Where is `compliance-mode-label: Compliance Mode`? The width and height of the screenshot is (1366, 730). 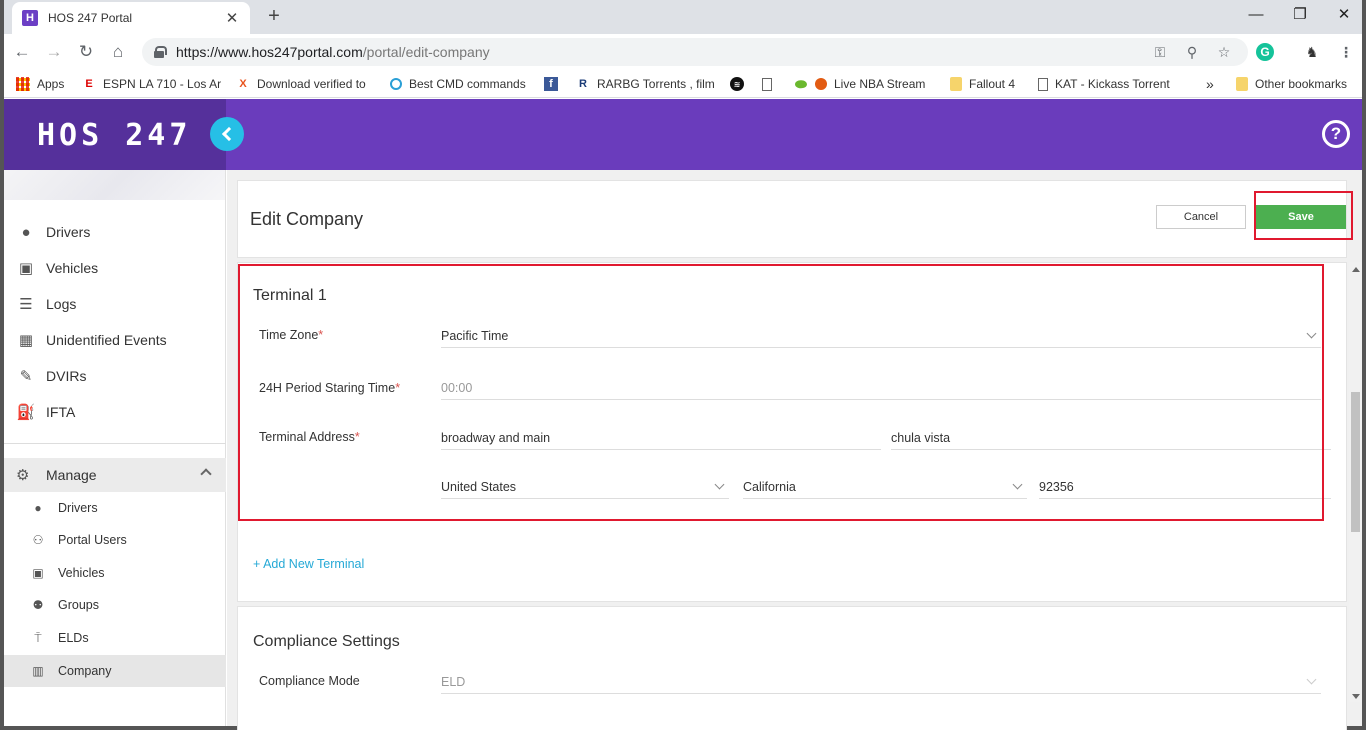 compliance-mode-label: Compliance Mode is located at coordinates (309, 681).